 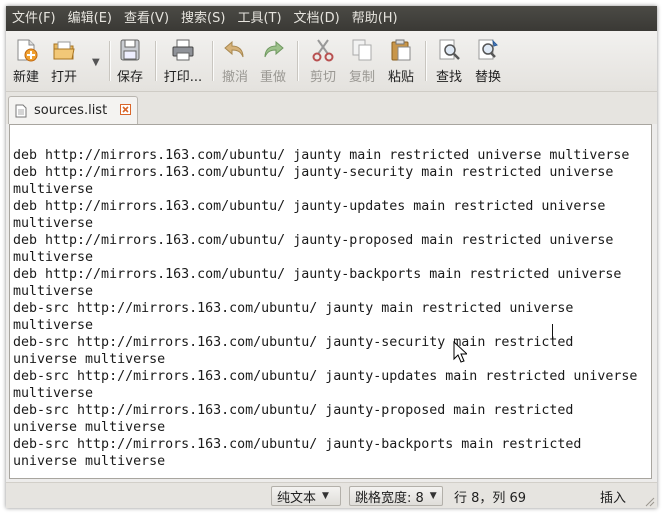 I want to click on new-label: 新建, so click(x=25, y=77).